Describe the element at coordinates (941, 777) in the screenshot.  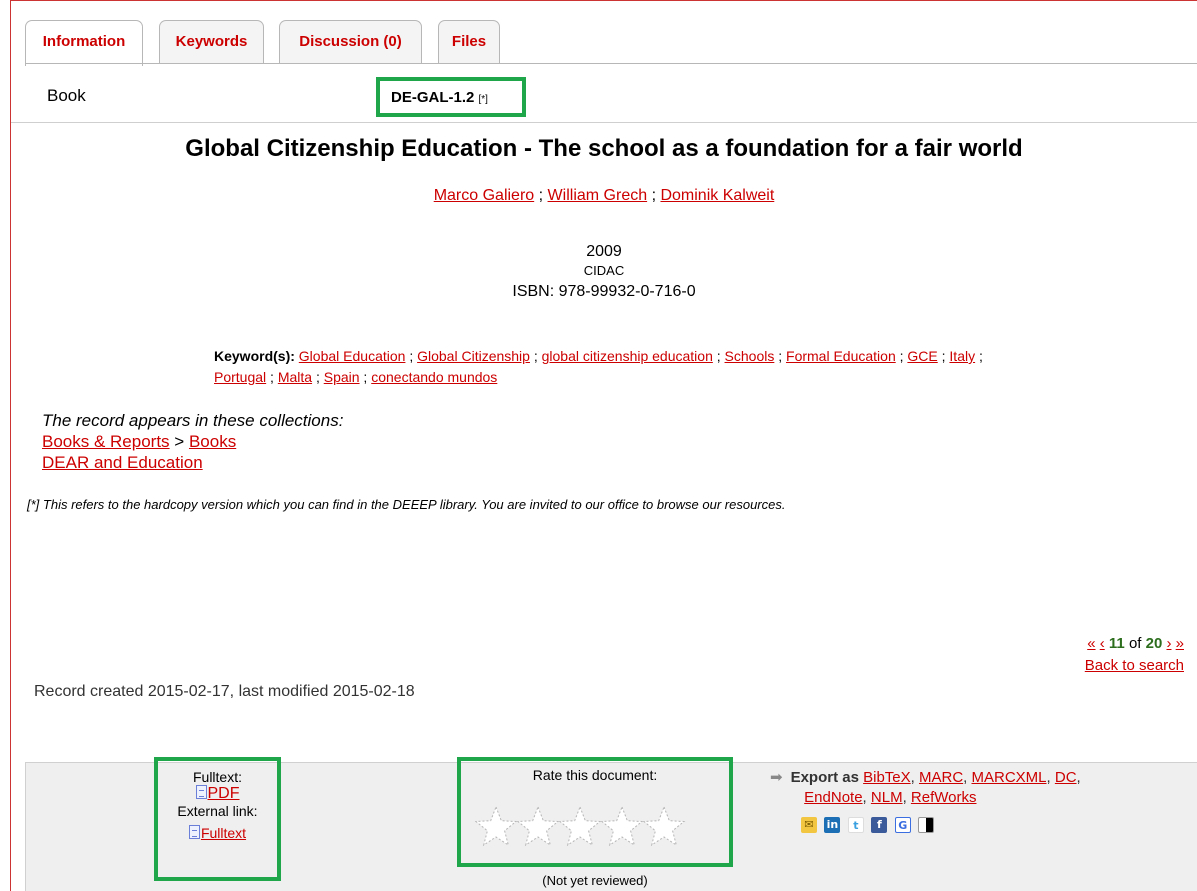
I see `export-marc-link: MARC` at that location.